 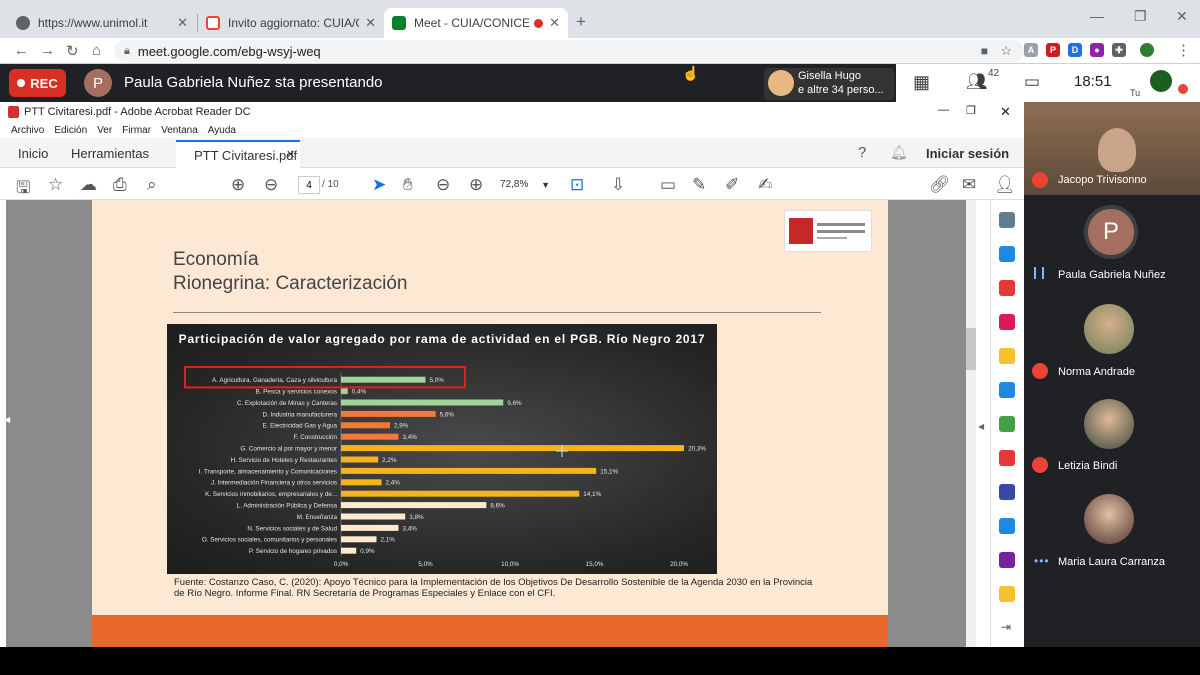 I want to click on select-cursor-icon: ➤, so click(x=379, y=185).